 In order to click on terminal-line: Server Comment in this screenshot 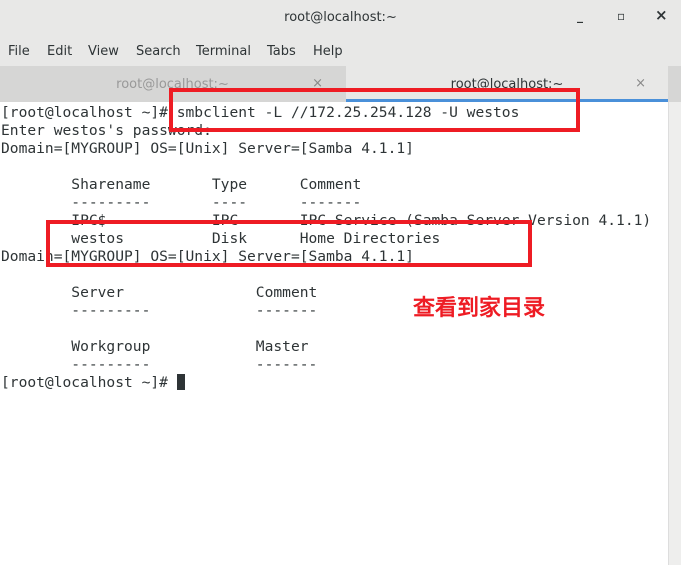, I will do `click(159, 292)`.